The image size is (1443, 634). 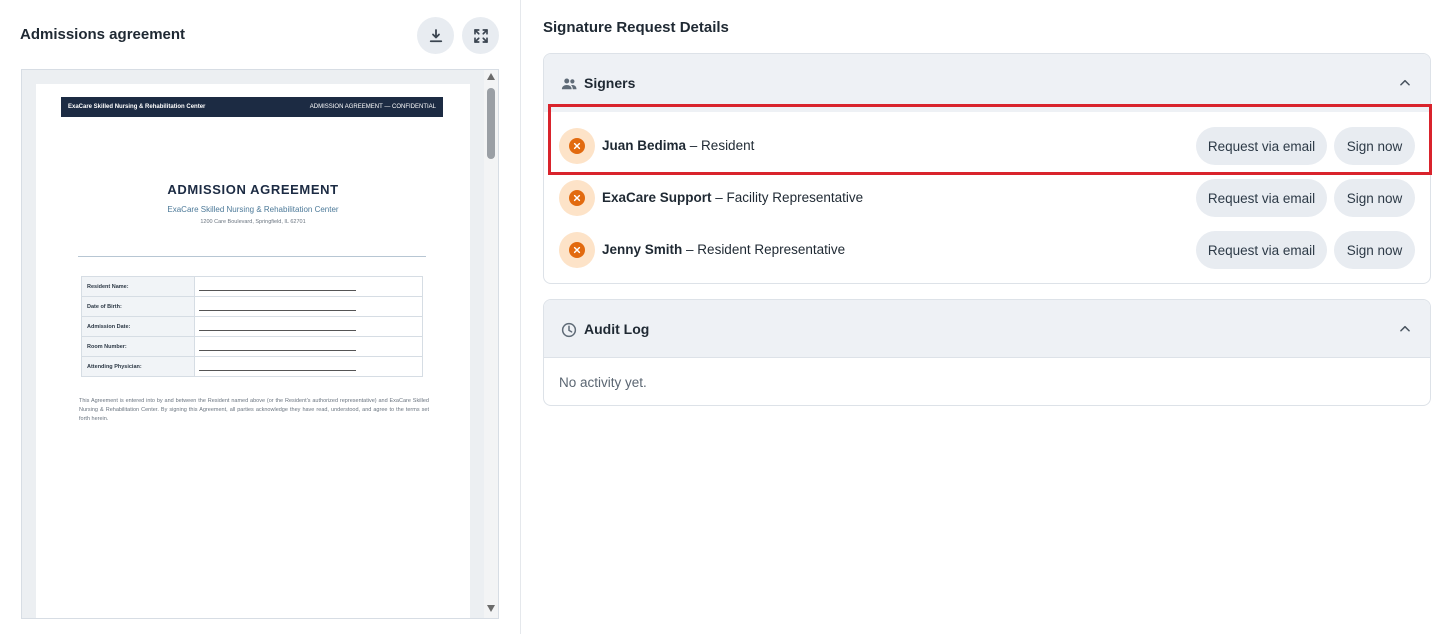 I want to click on viewer-scrollbar, so click(x=491, y=344).